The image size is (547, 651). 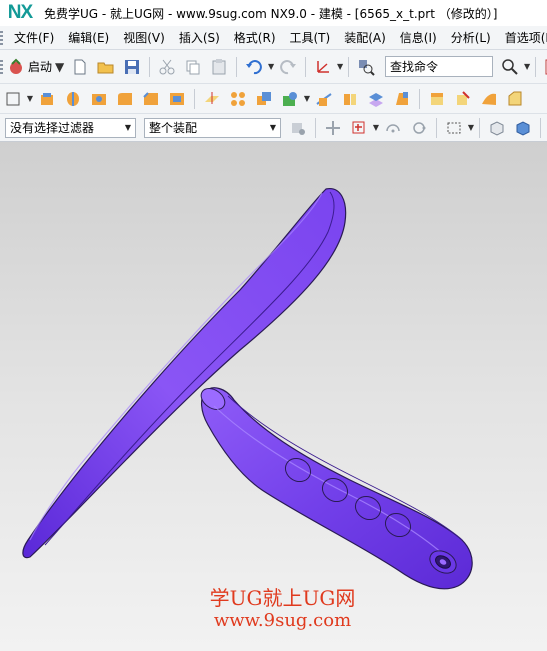 I want to click on sweep-icon, so click(x=515, y=98).